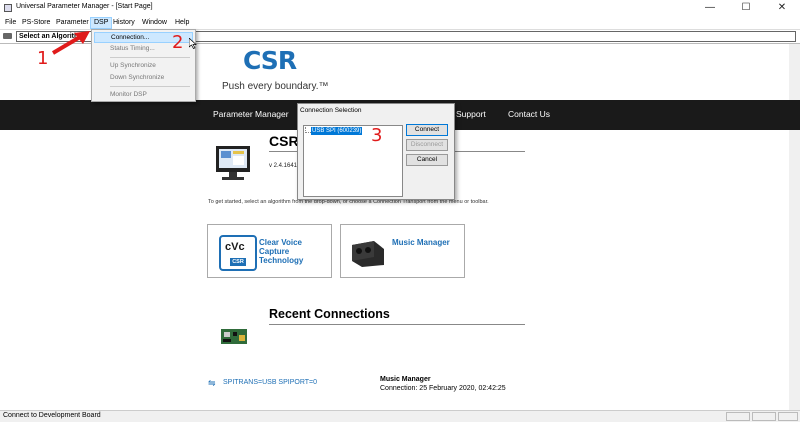 Image resolution: width=800 pixels, height=422 pixels. What do you see at coordinates (280, 242) in the screenshot?
I see `card-clear-voice-title-1: Clear Voice` at bounding box center [280, 242].